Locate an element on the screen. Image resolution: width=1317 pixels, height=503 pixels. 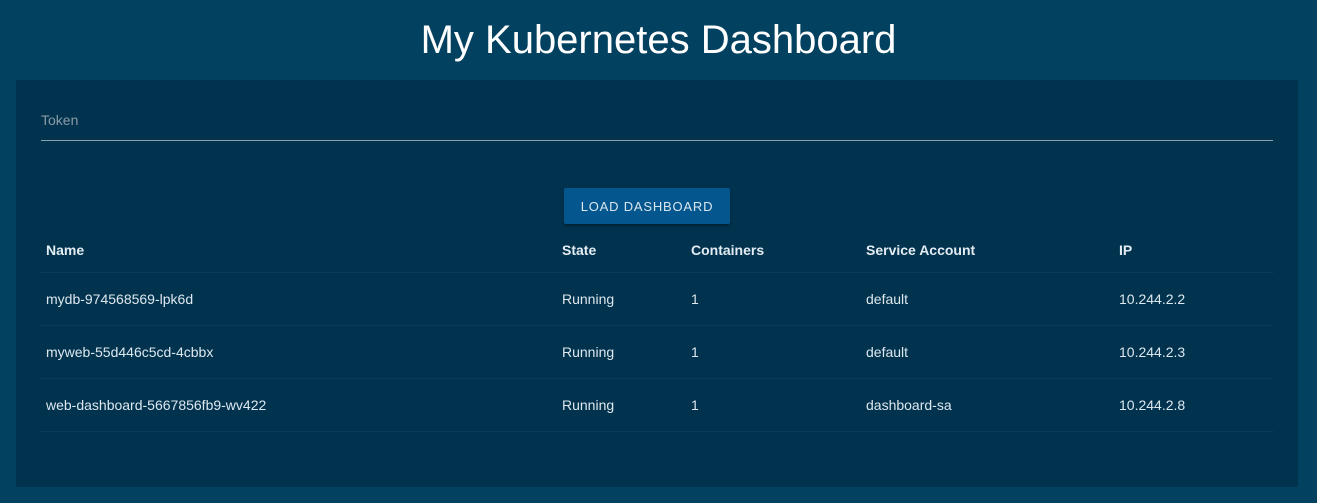
pod-name-cell: mydb-974568569-lpk6d is located at coordinates (298, 299).